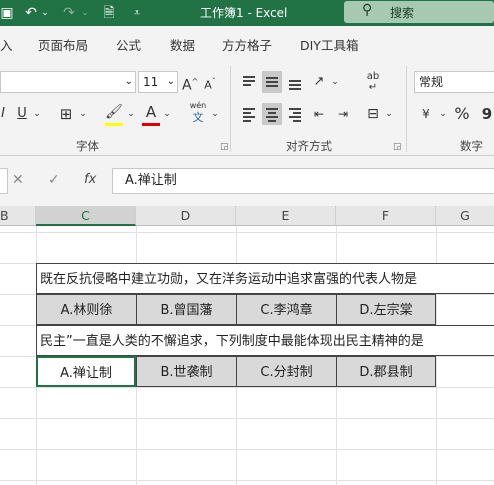 This screenshot has width=494, height=485. I want to click on column-header-c: C, so click(86, 216).